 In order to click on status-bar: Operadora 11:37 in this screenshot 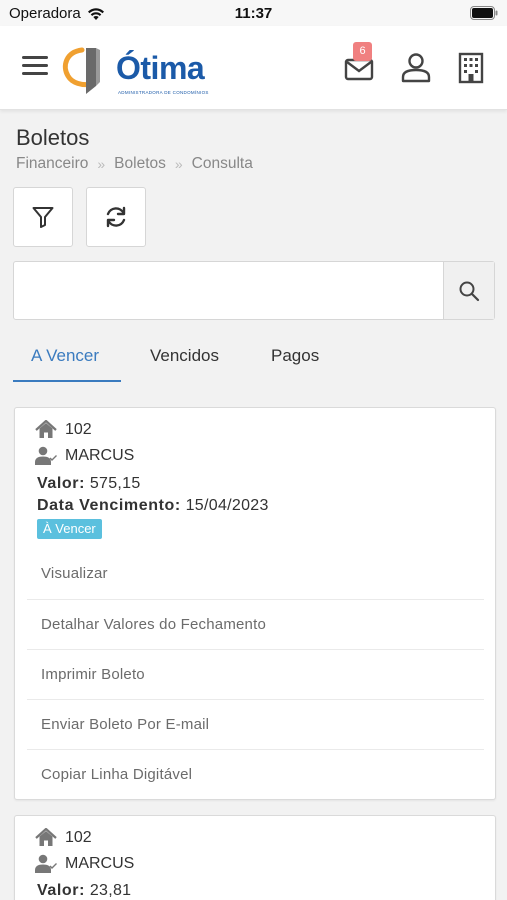, I will do `click(253, 13)`.